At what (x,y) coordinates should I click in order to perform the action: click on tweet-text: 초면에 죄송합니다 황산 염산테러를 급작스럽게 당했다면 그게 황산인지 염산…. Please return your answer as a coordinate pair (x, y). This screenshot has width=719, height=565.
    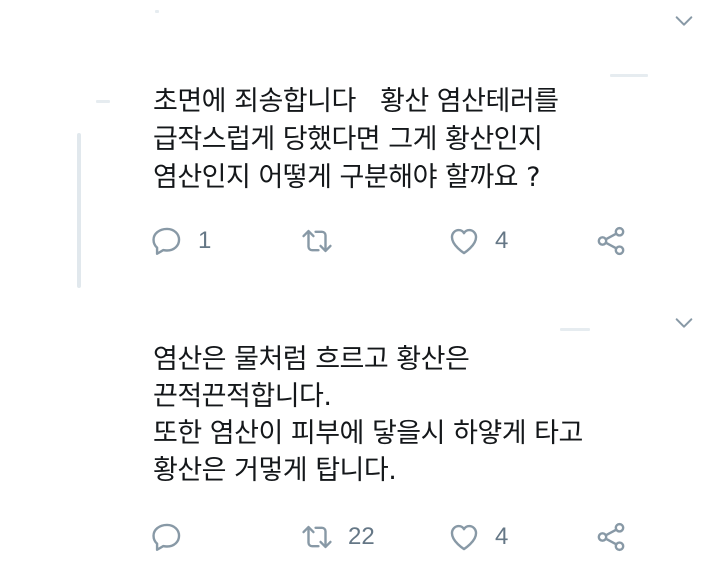
    Looking at the image, I should click on (356, 139).